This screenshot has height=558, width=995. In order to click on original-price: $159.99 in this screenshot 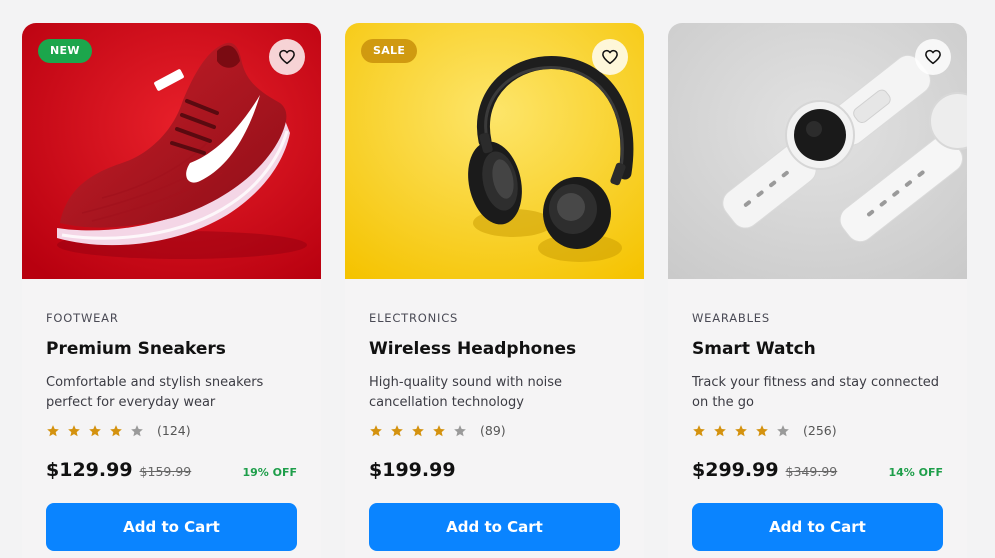, I will do `click(165, 471)`.